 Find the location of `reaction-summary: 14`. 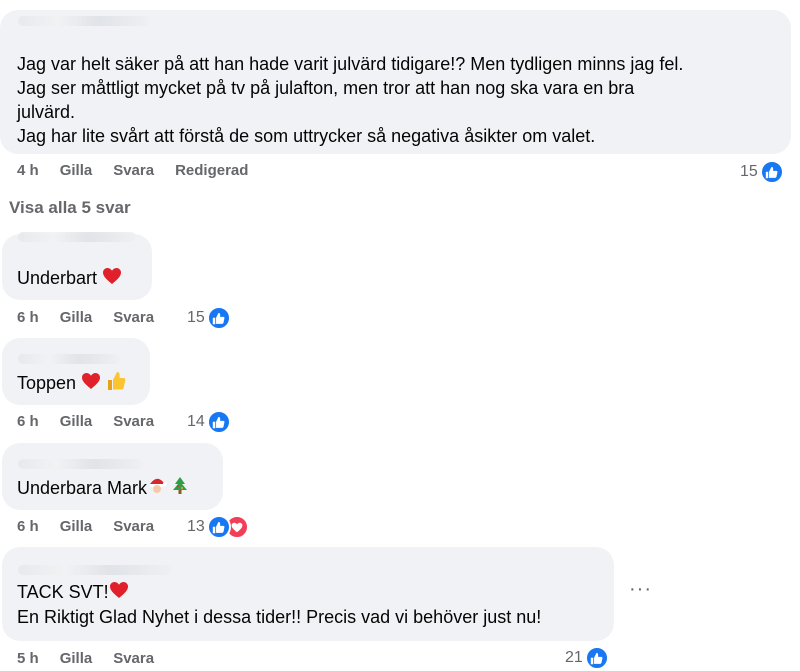

reaction-summary: 14 is located at coordinates (209, 422).